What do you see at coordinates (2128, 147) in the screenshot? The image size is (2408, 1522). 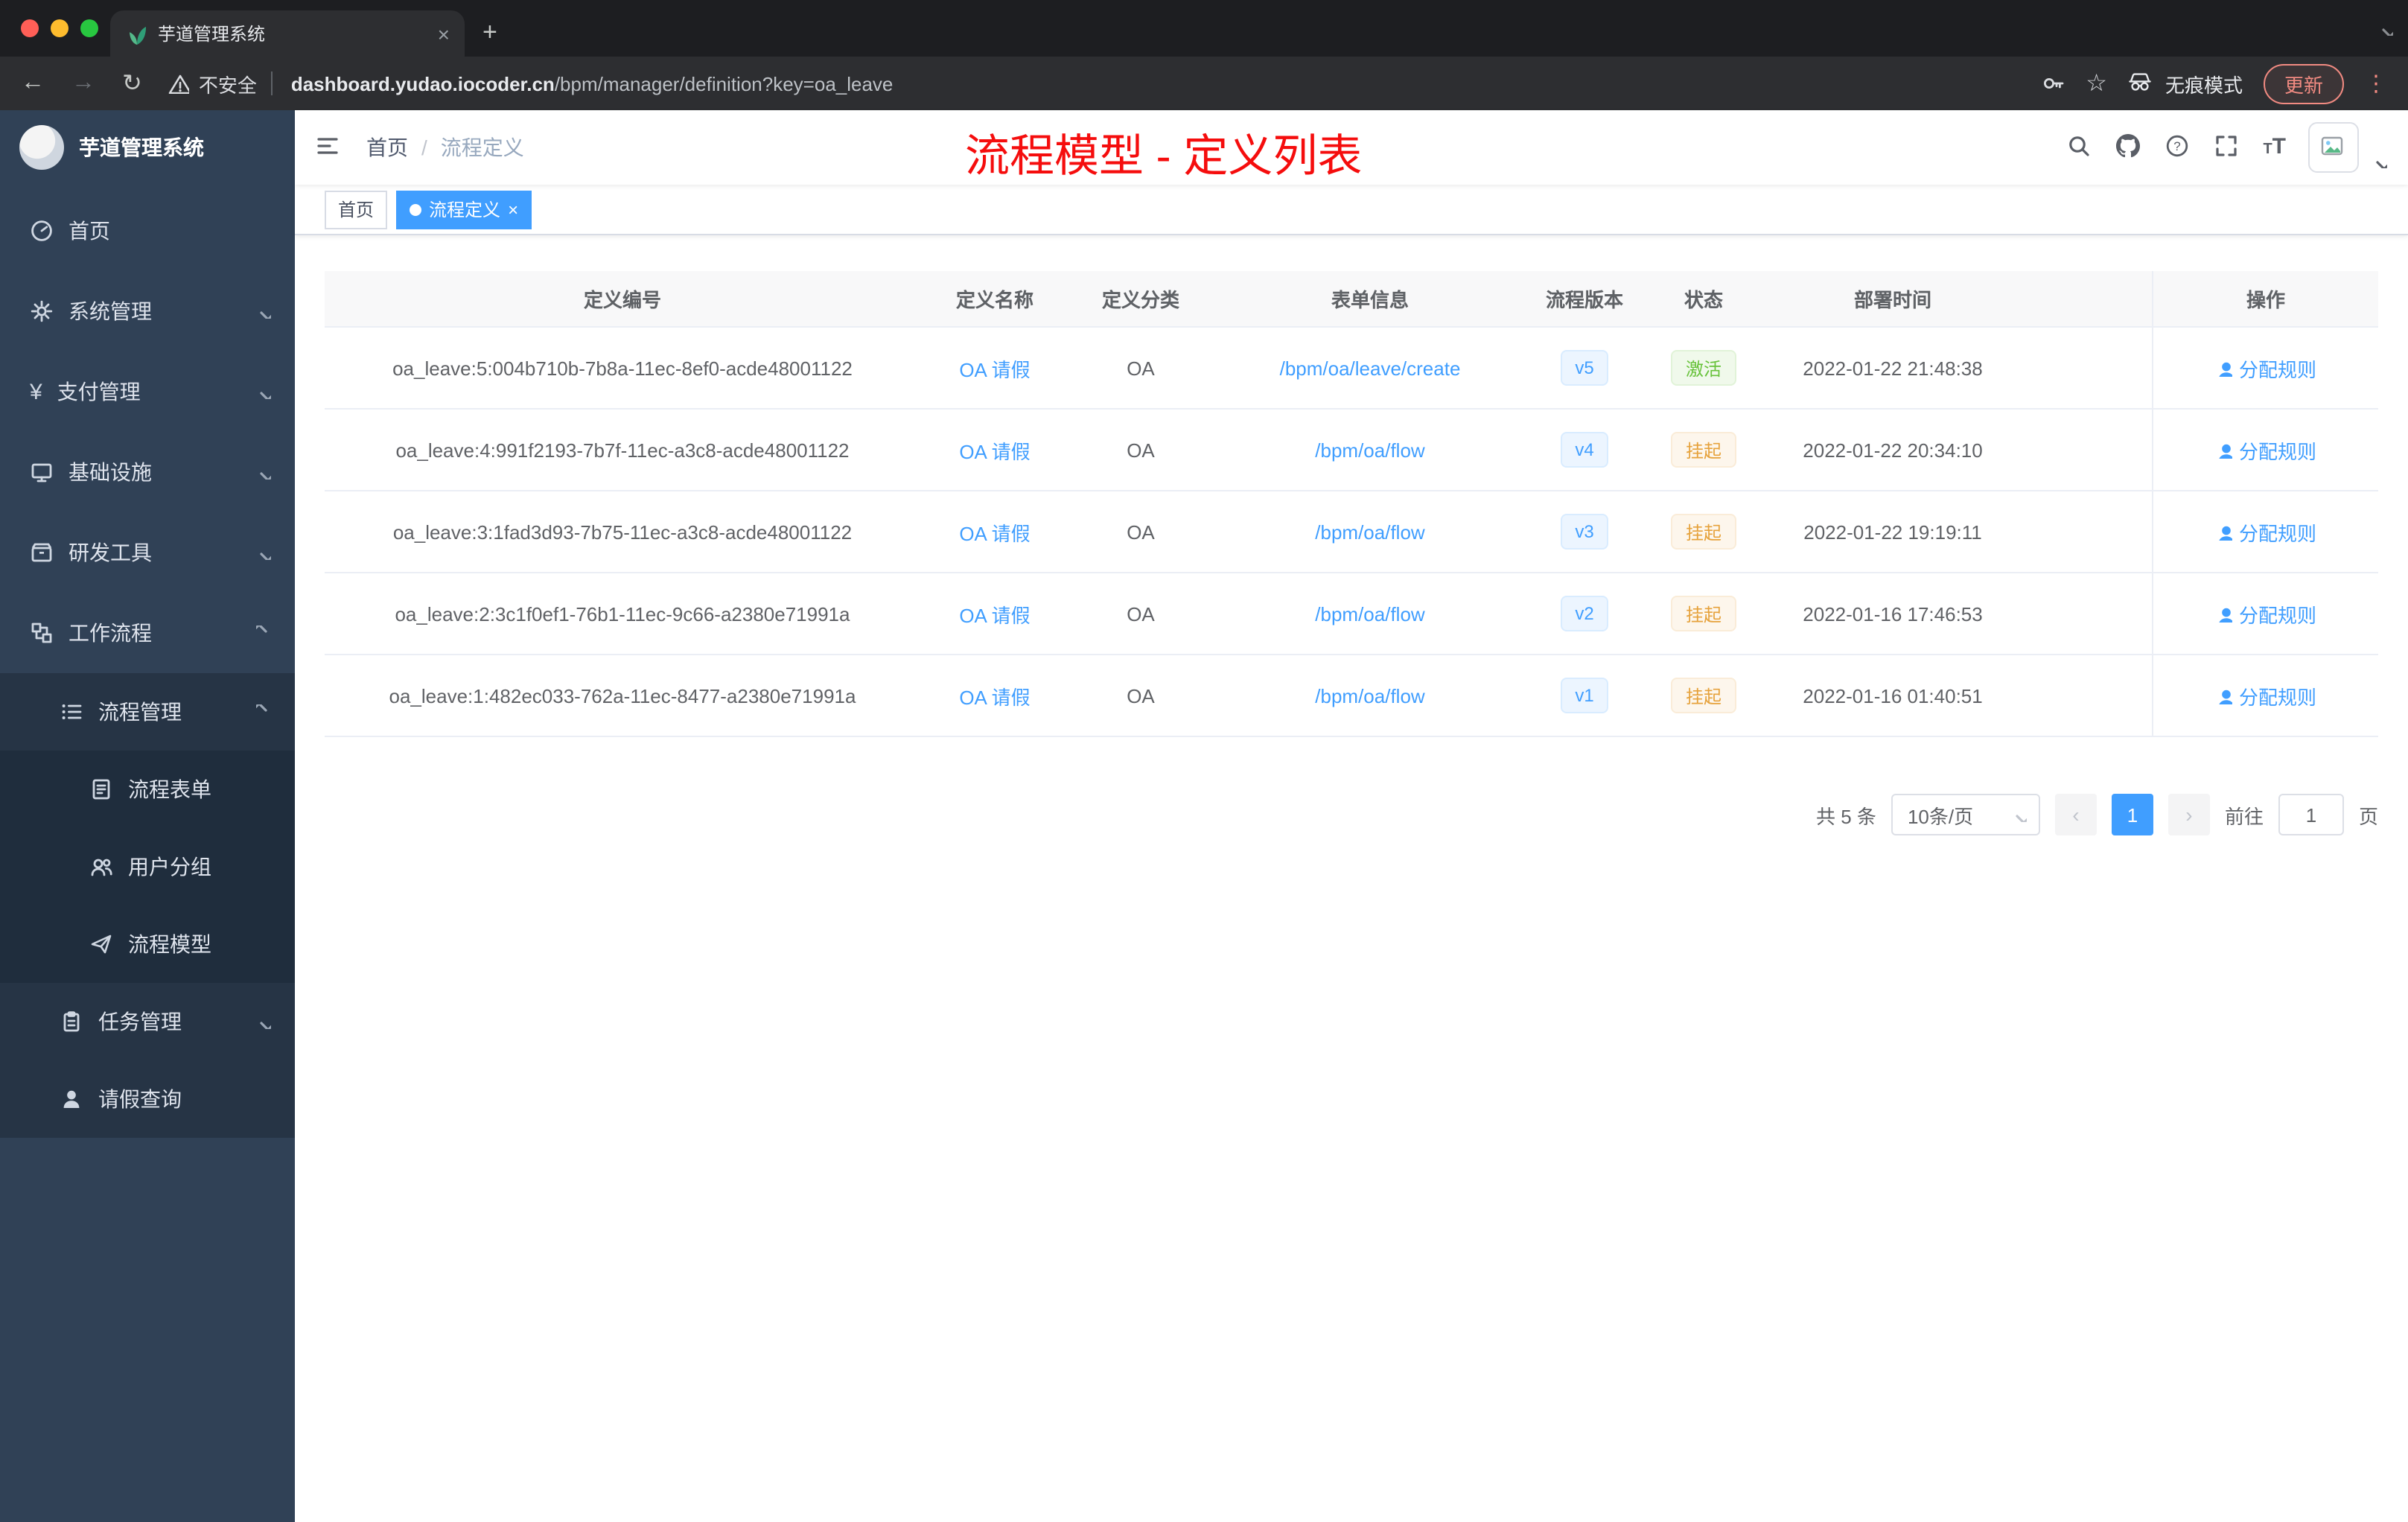 I see `github-icon` at bounding box center [2128, 147].